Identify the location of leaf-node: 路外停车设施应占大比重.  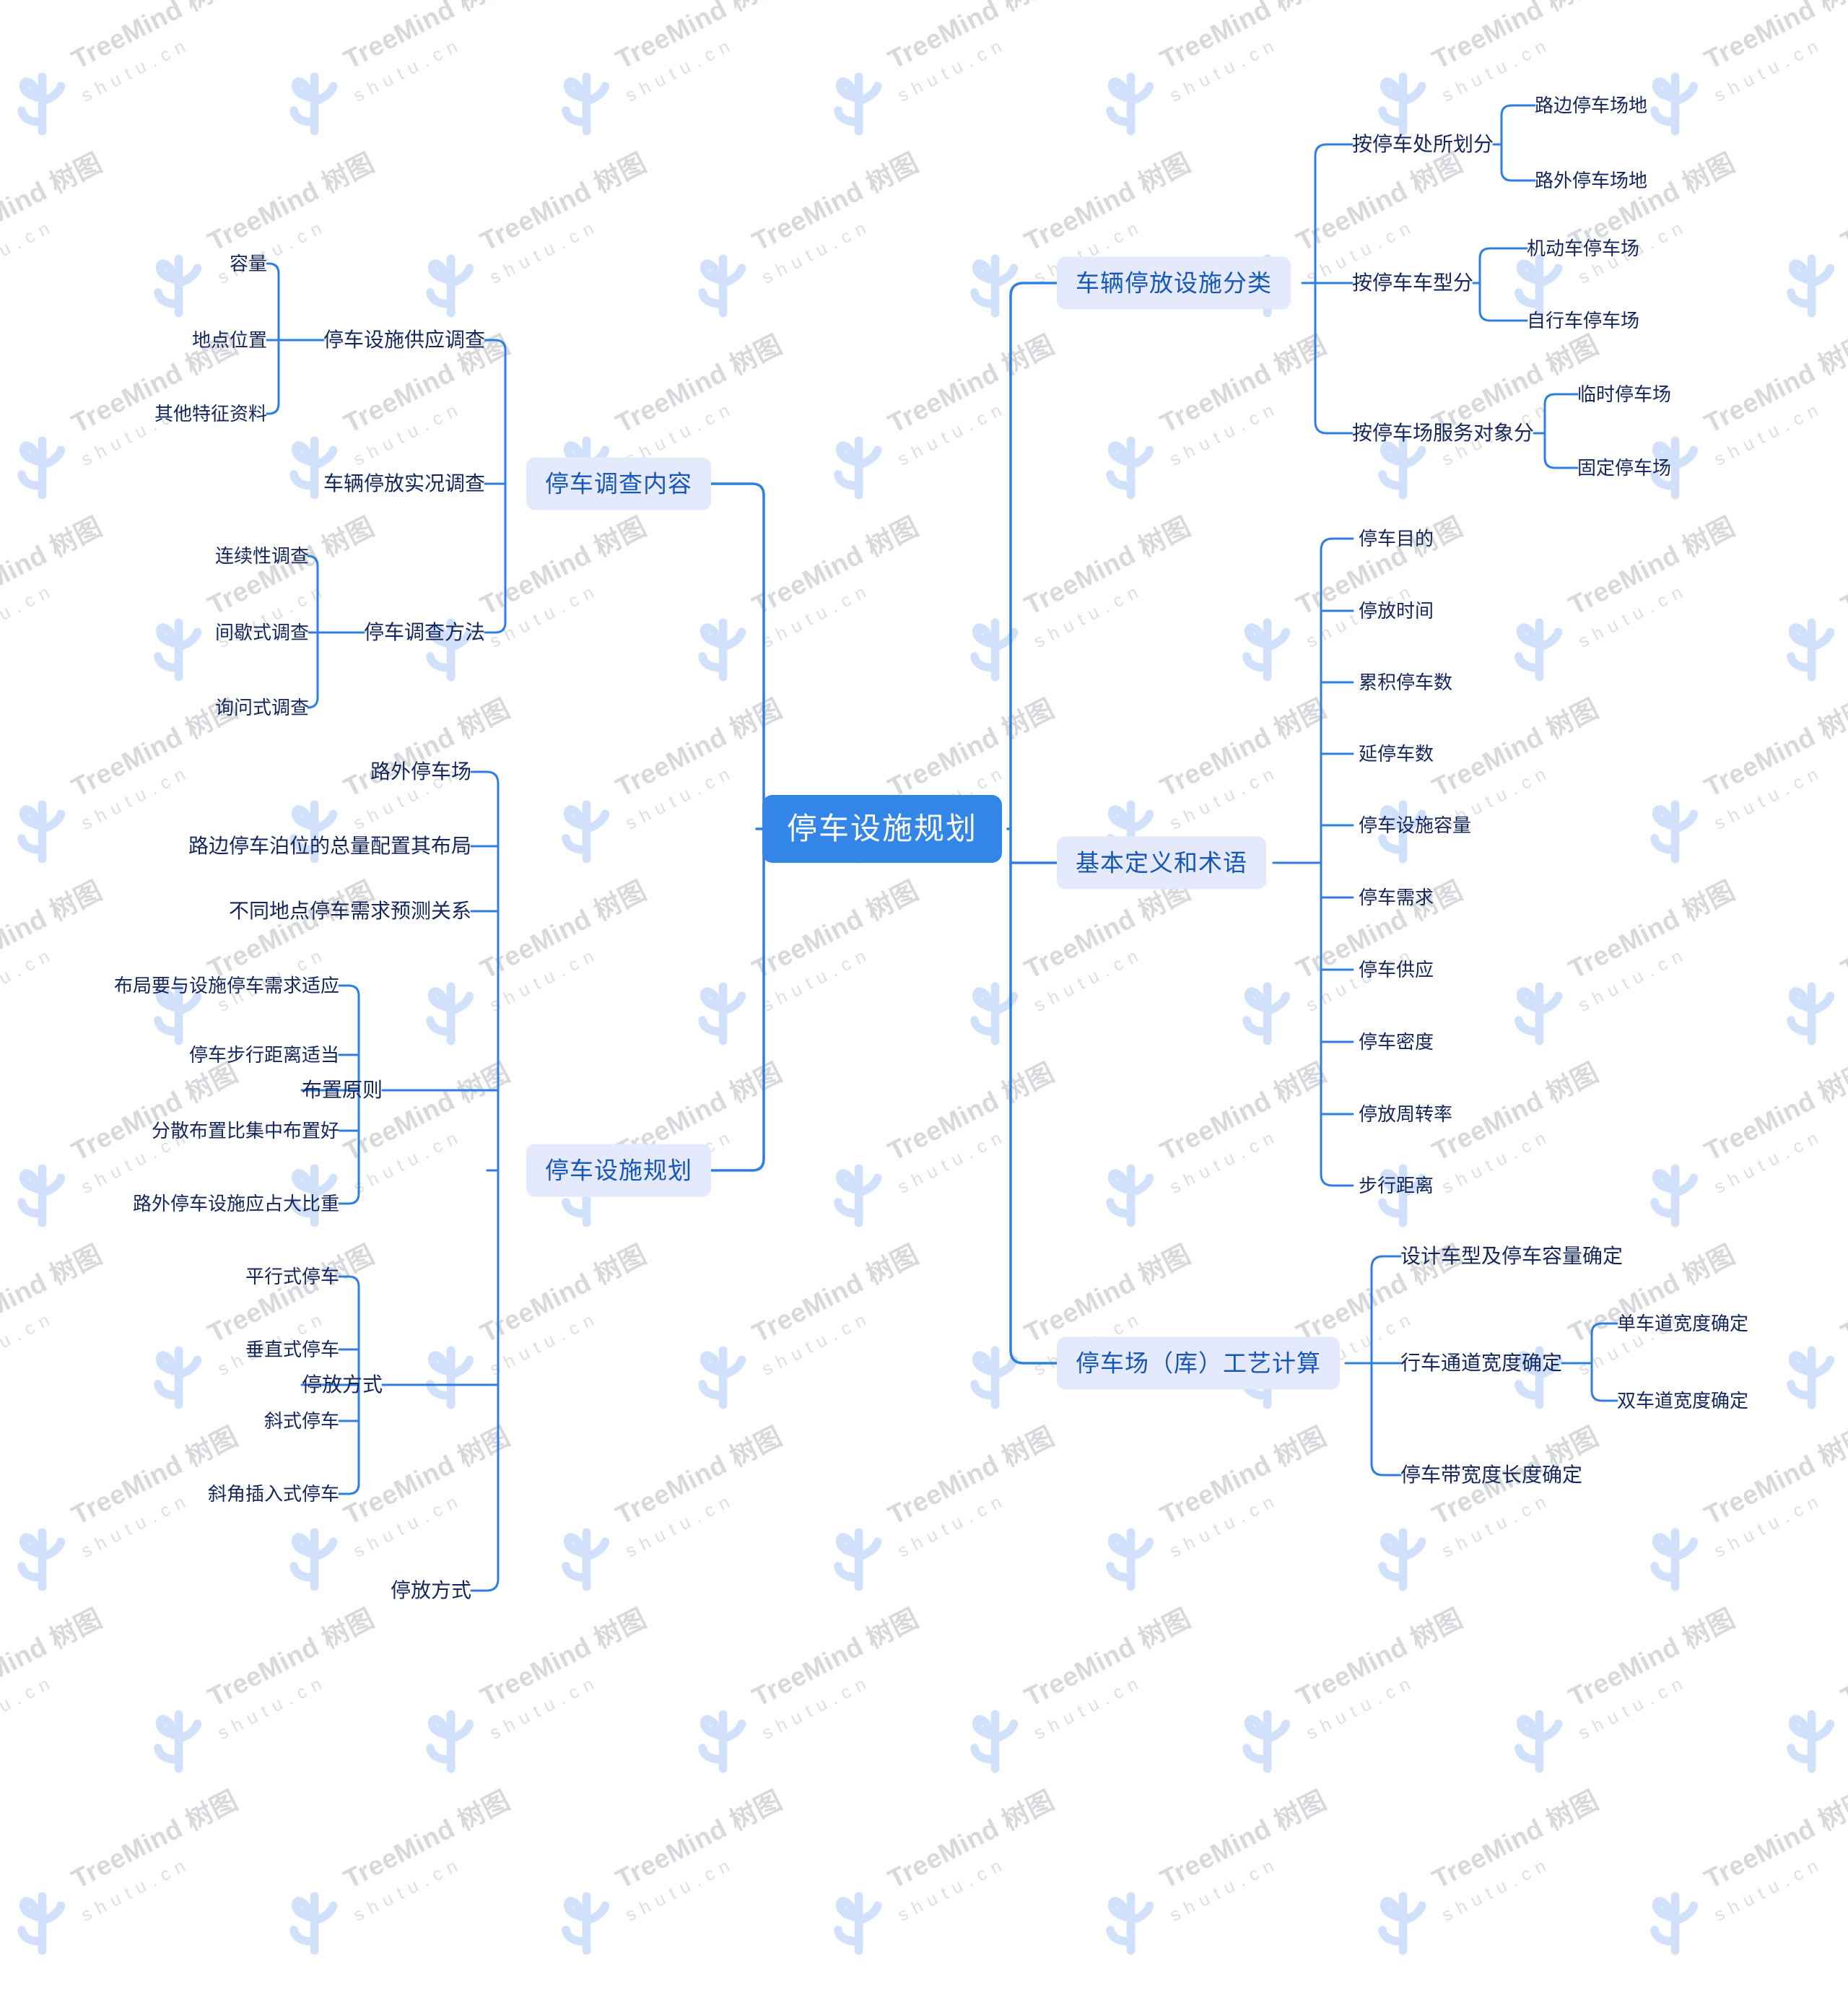
(236, 1204).